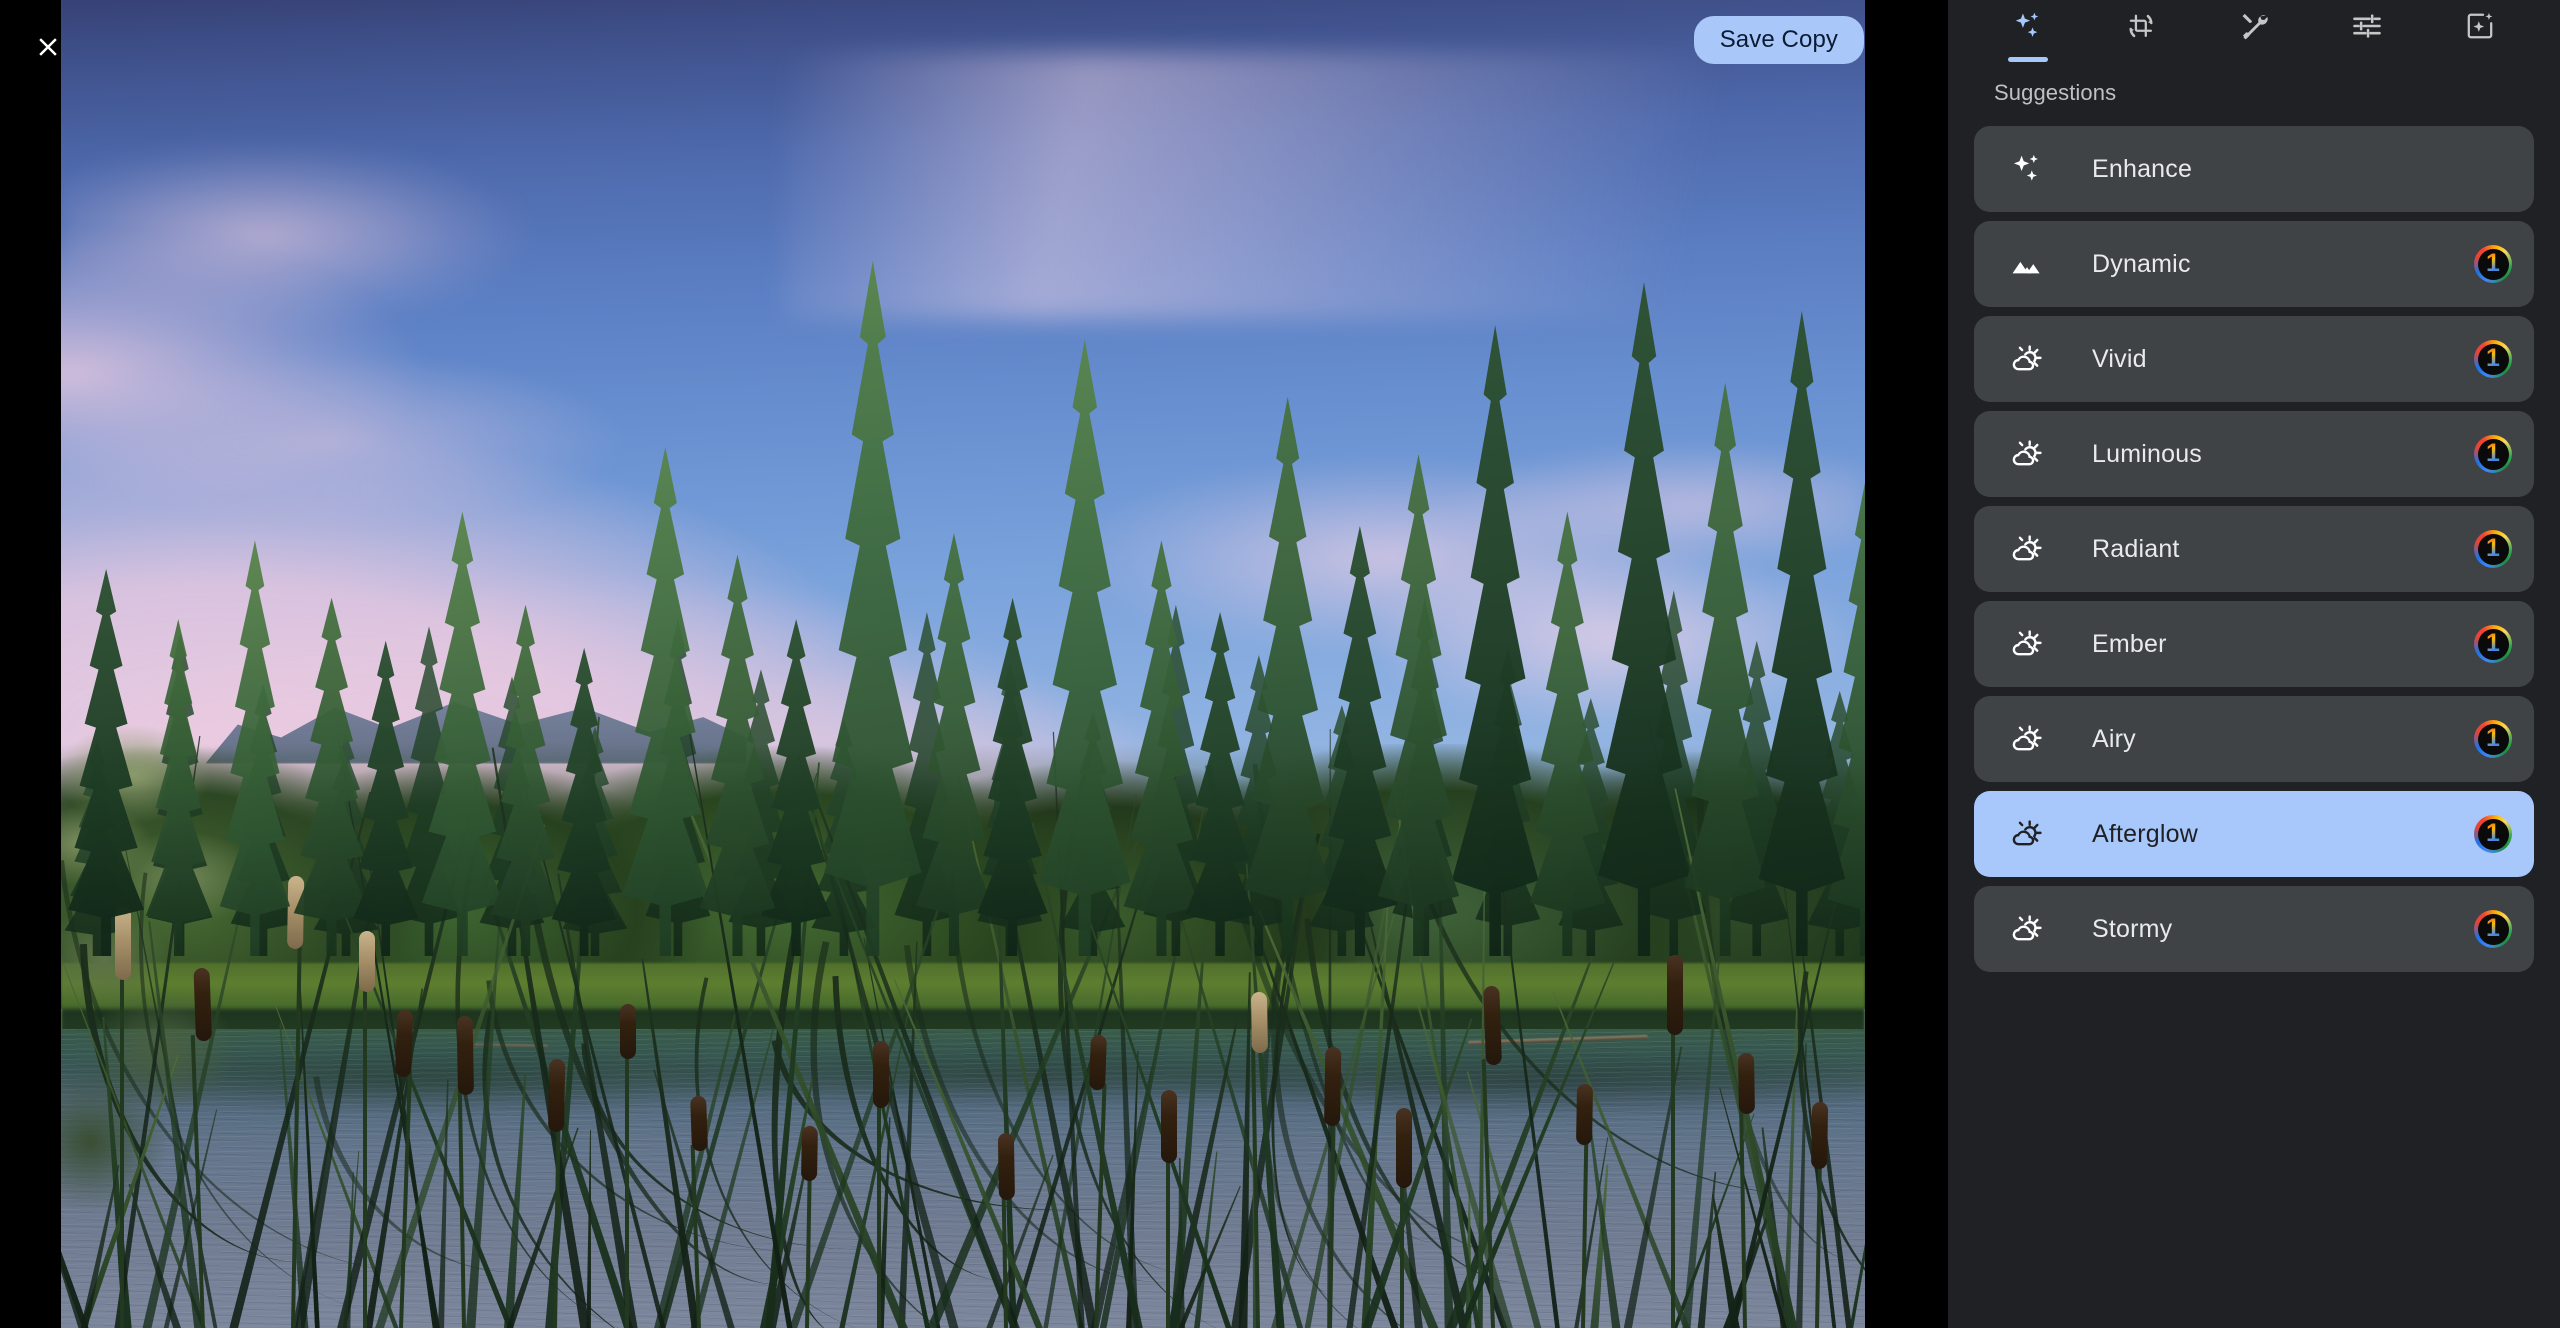 The image size is (2560, 1328). What do you see at coordinates (2254, 264) in the screenshot?
I see `suggestion-item-dynamic: Dynamic 1` at bounding box center [2254, 264].